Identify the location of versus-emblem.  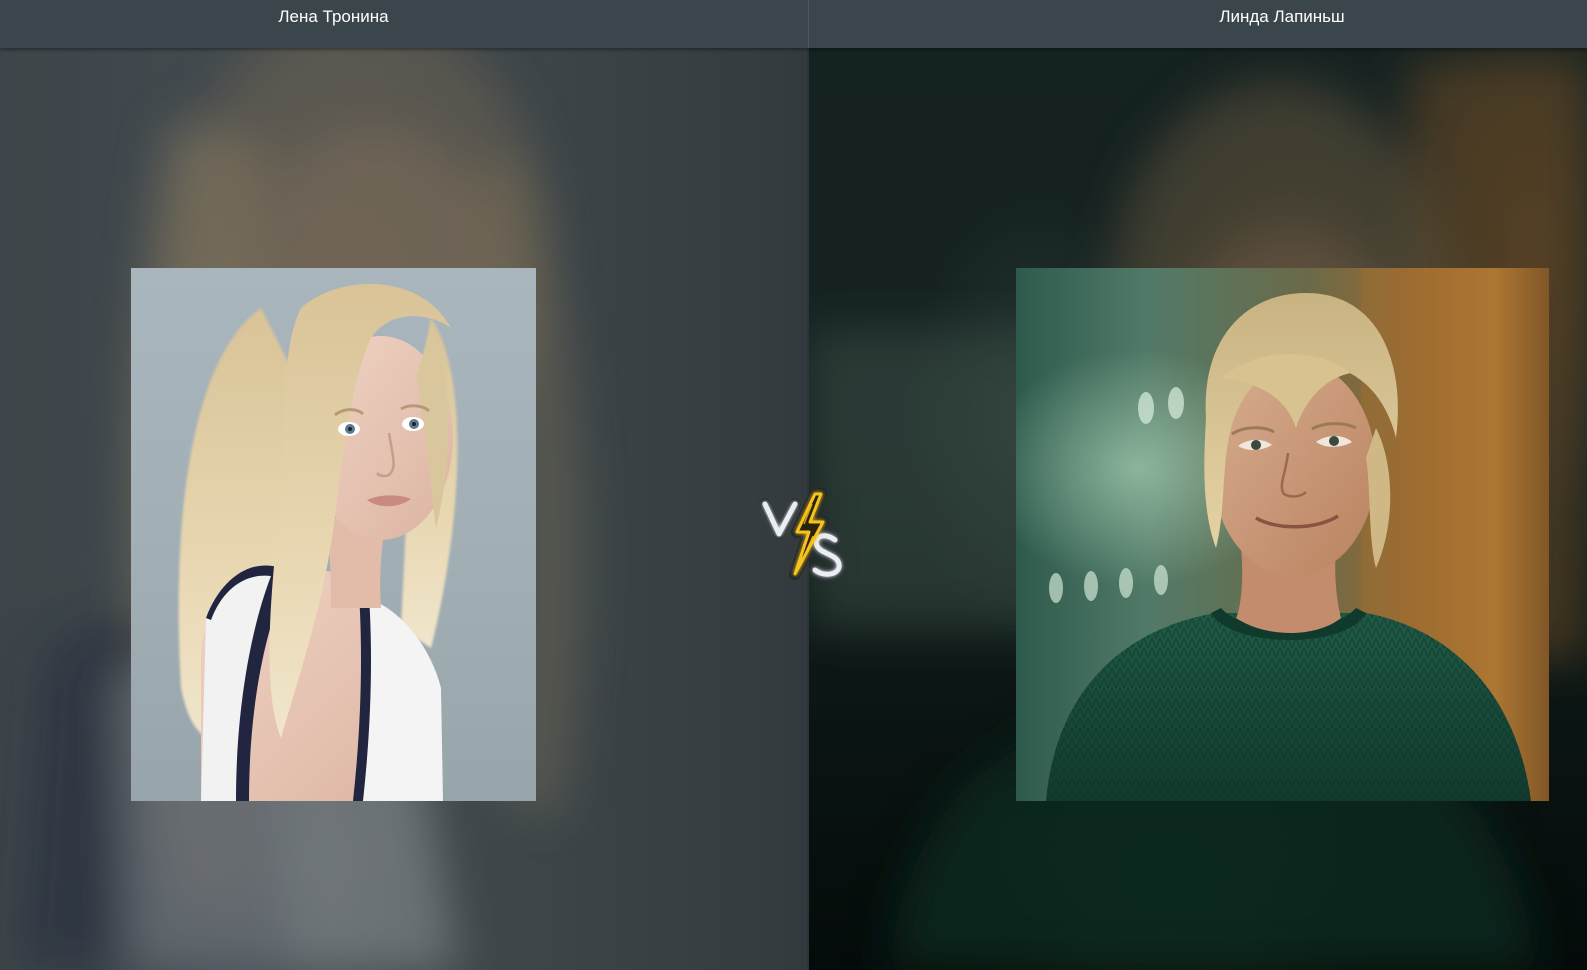
(802, 534).